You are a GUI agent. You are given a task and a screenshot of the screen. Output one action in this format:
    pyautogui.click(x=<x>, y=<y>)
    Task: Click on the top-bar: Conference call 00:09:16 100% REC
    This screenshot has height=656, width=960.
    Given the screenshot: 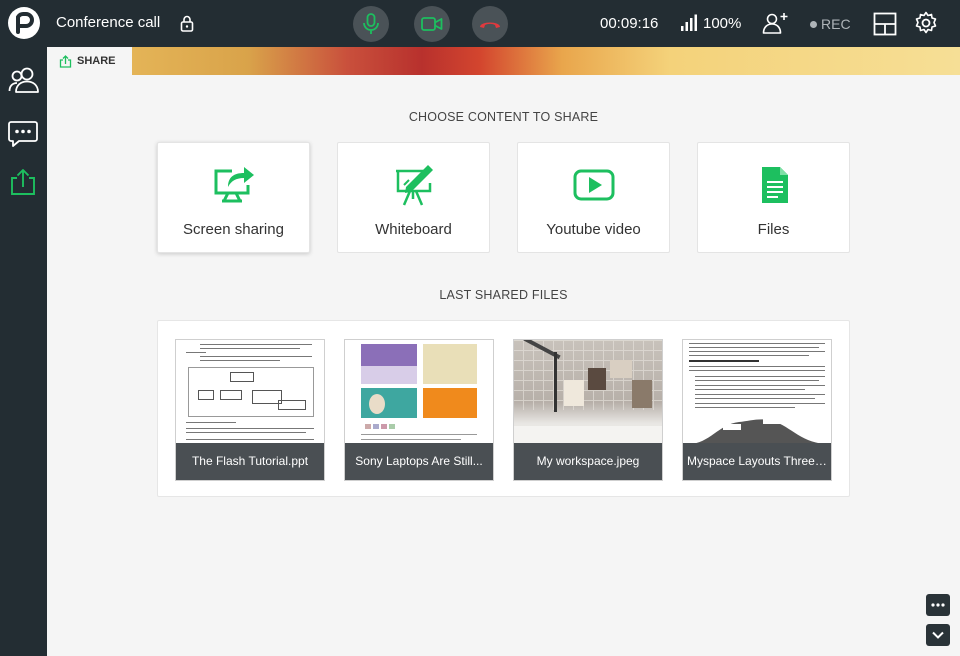 What is the action you would take?
    pyautogui.click(x=480, y=23)
    